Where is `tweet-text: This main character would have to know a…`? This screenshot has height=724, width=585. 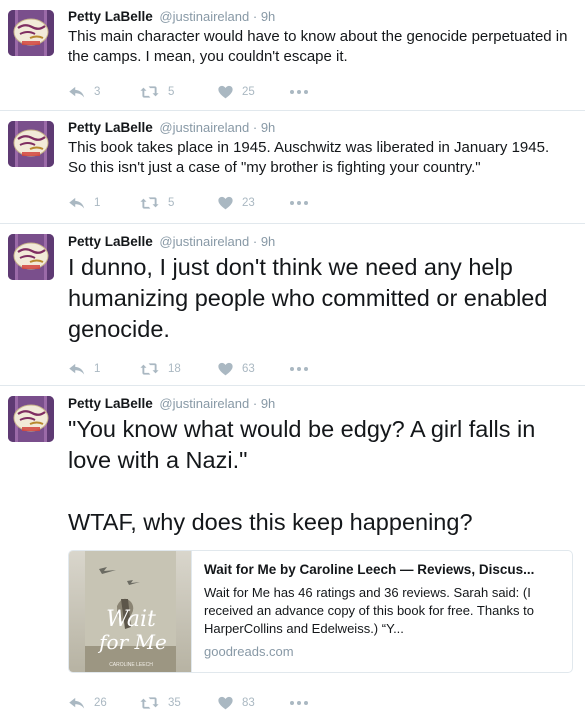 tweet-text: This main character would have to know a… is located at coordinates (318, 46).